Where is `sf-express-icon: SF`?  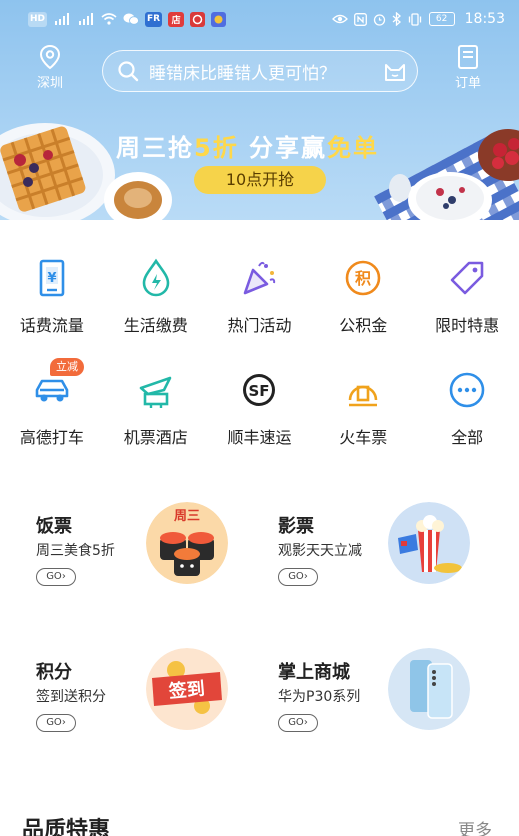
sf-express-icon: SF is located at coordinates (259, 390).